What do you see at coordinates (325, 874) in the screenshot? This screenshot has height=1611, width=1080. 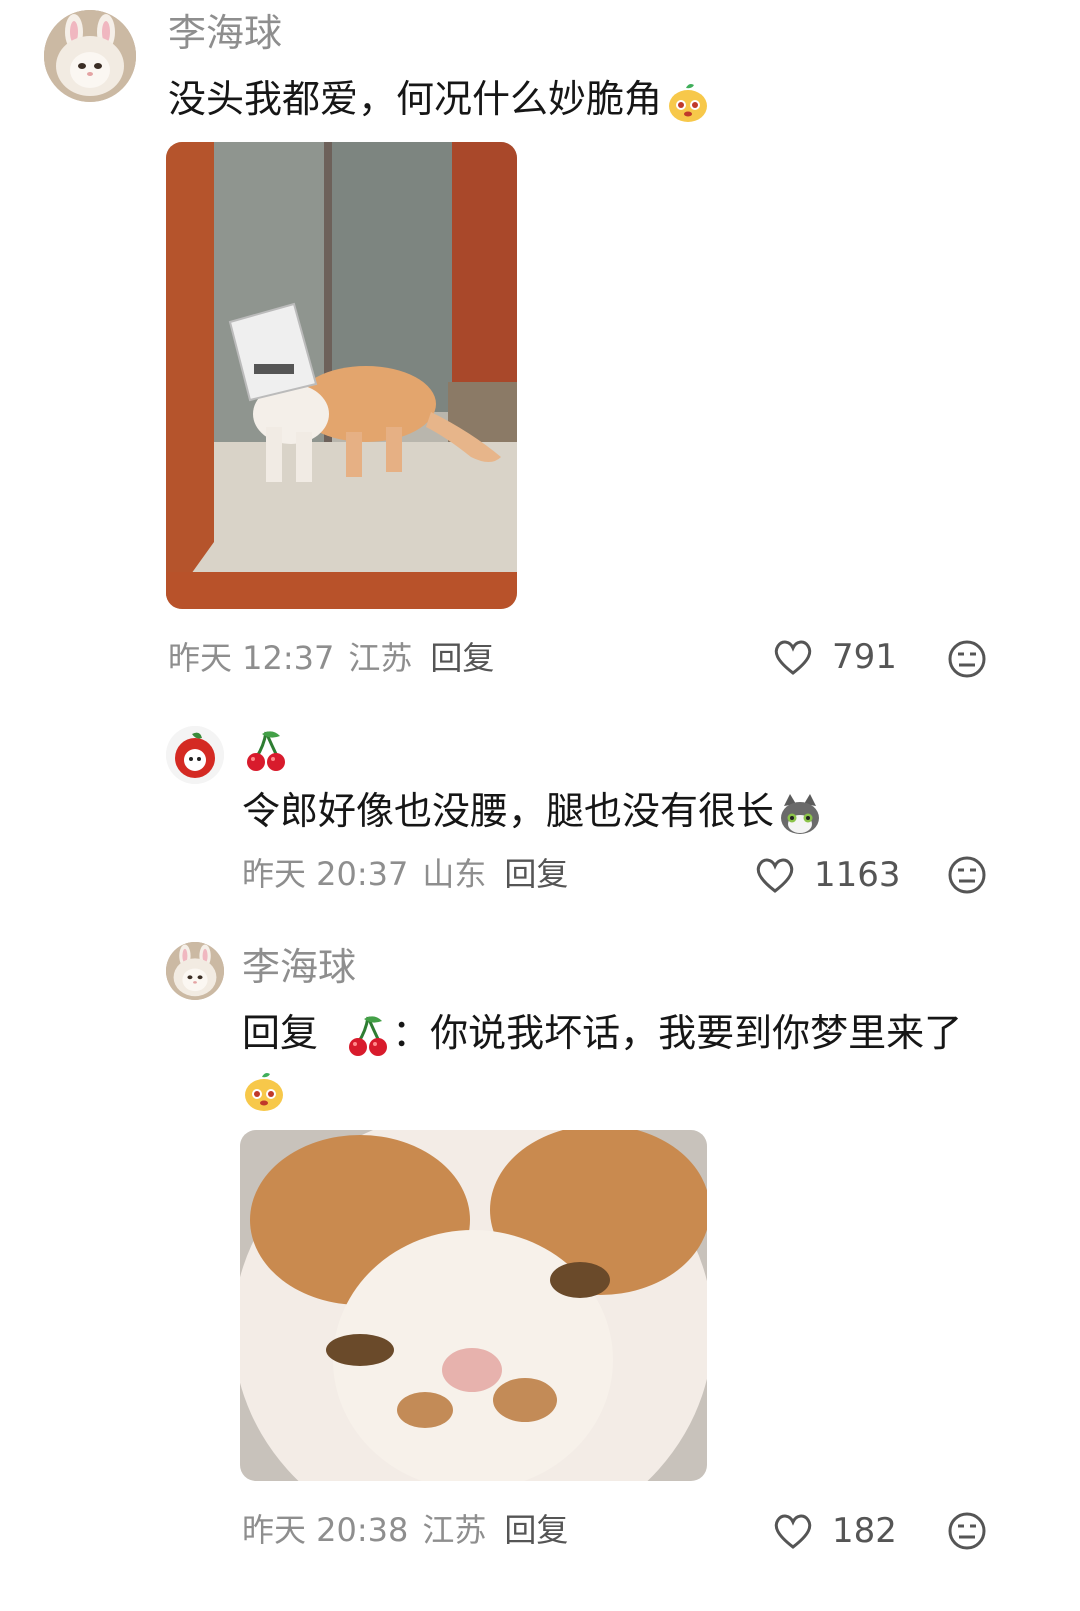 I see `comment-time: 昨天 20:37` at bounding box center [325, 874].